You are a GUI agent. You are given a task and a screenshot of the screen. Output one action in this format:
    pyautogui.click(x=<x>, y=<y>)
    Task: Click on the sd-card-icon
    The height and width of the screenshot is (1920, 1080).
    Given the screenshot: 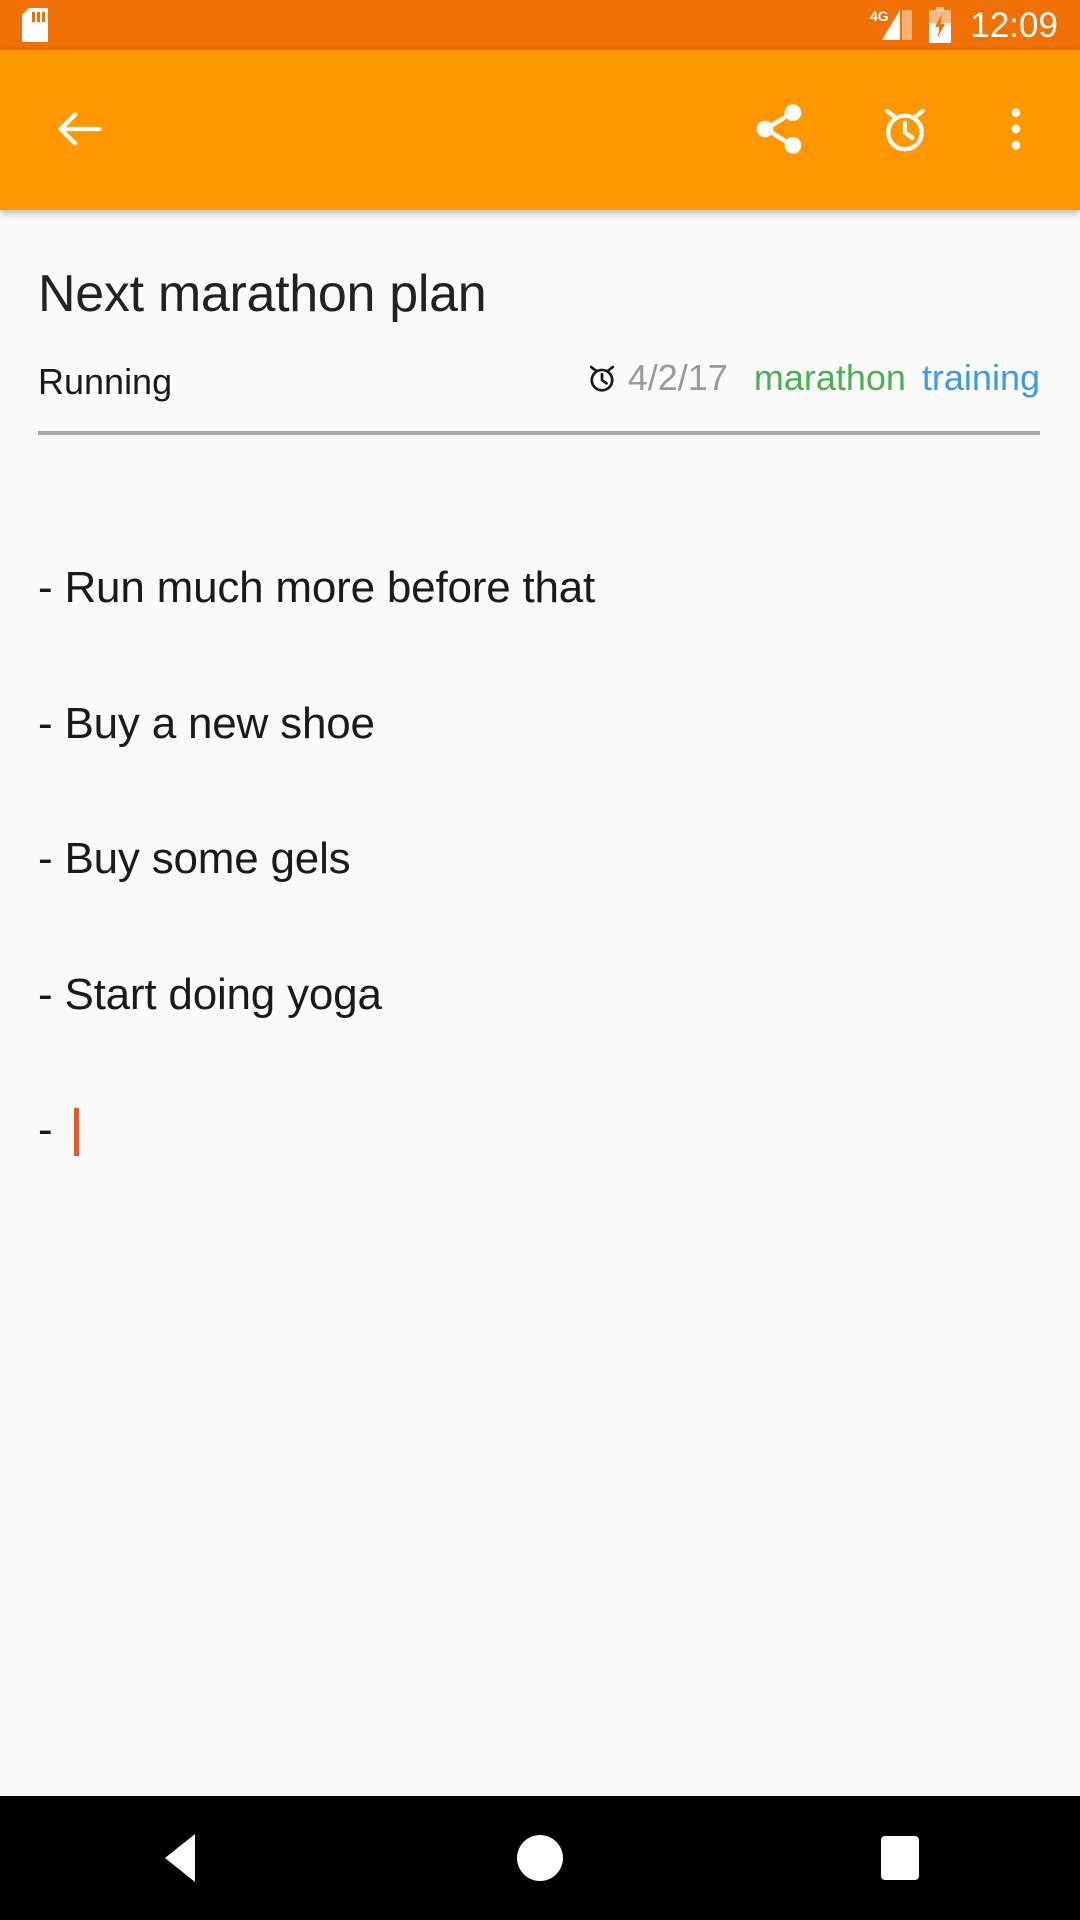 What is the action you would take?
    pyautogui.click(x=35, y=25)
    